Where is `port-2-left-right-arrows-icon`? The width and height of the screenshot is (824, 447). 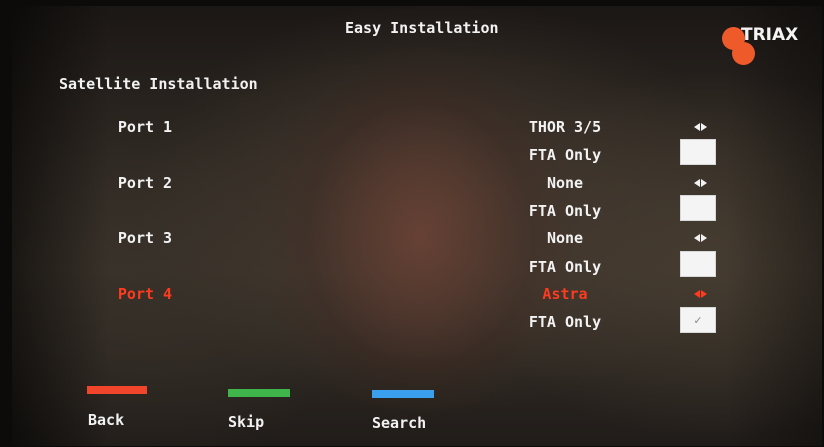 port-2-left-right-arrows-icon is located at coordinates (700, 183).